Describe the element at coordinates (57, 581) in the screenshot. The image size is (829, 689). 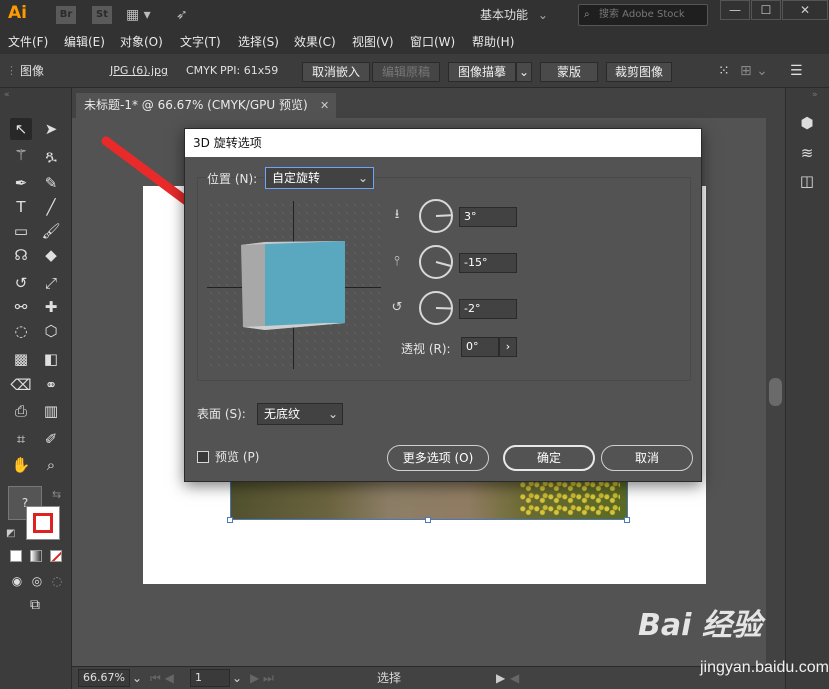
I see `draw-inside-icon: ◌` at that location.